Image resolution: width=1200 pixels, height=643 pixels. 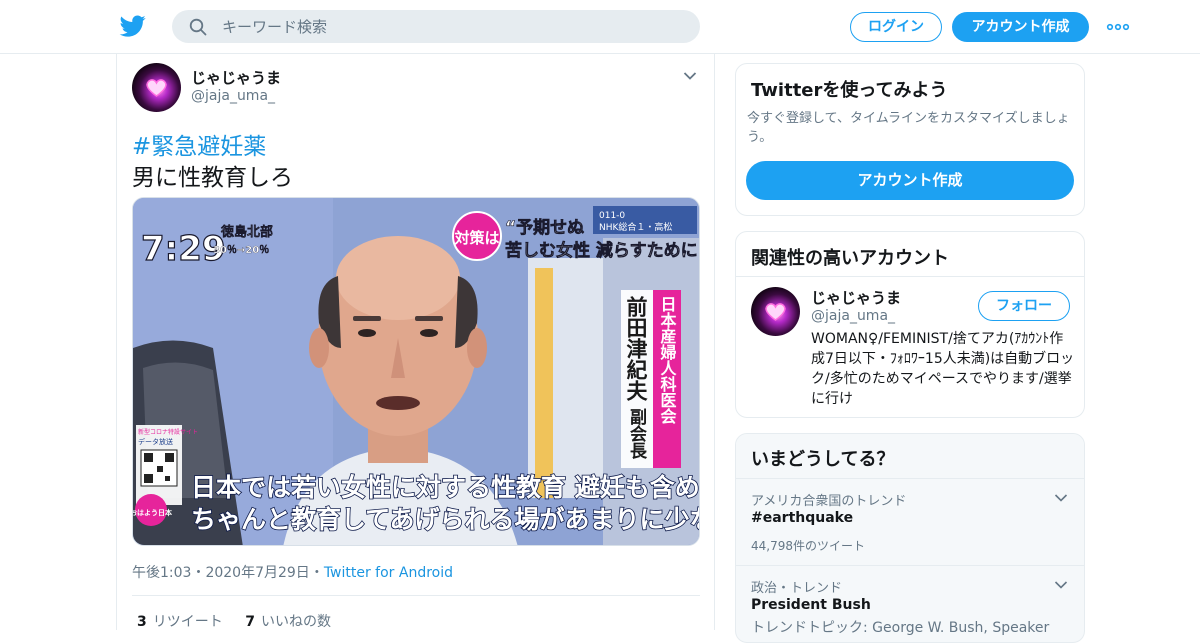 I want to click on side-label-2: データ放送, so click(x=155, y=441).